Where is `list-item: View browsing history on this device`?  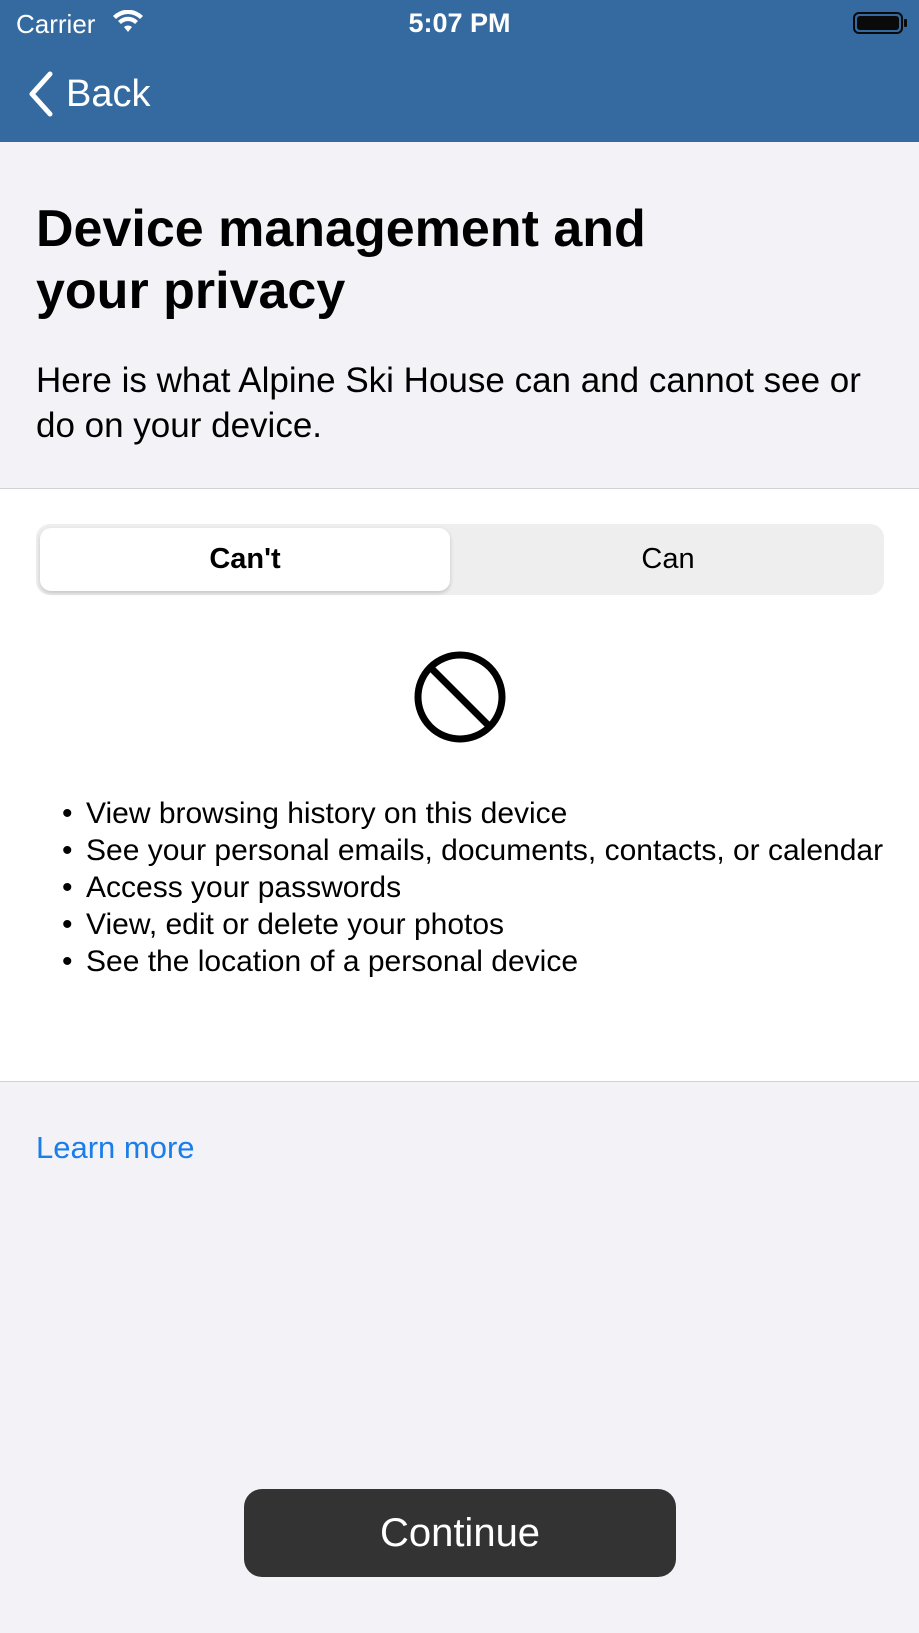
list-item: View browsing history on this device is located at coordinates (477, 813).